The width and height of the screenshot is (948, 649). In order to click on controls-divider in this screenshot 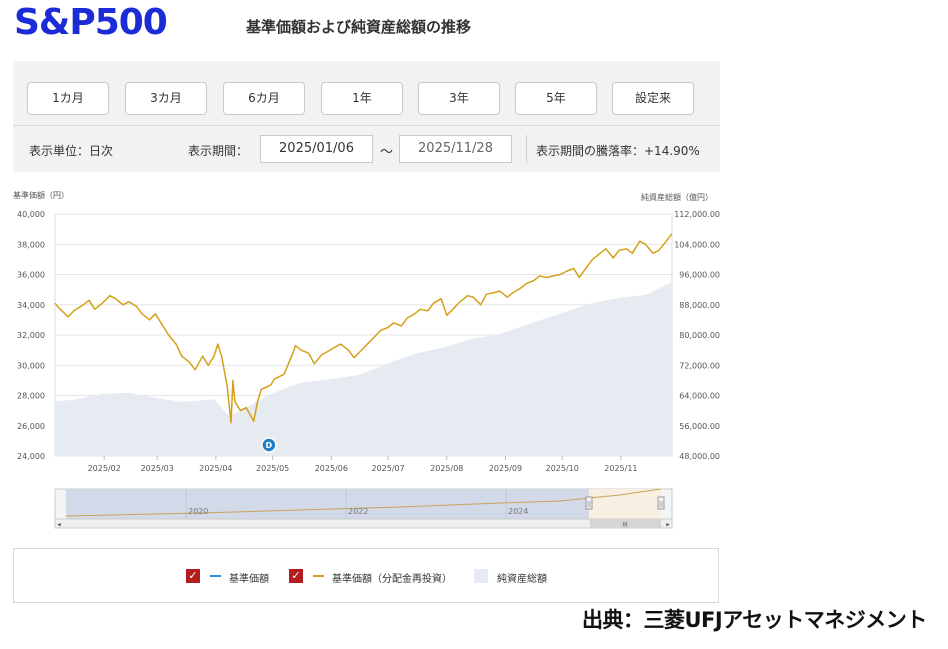, I will do `click(526, 149)`.